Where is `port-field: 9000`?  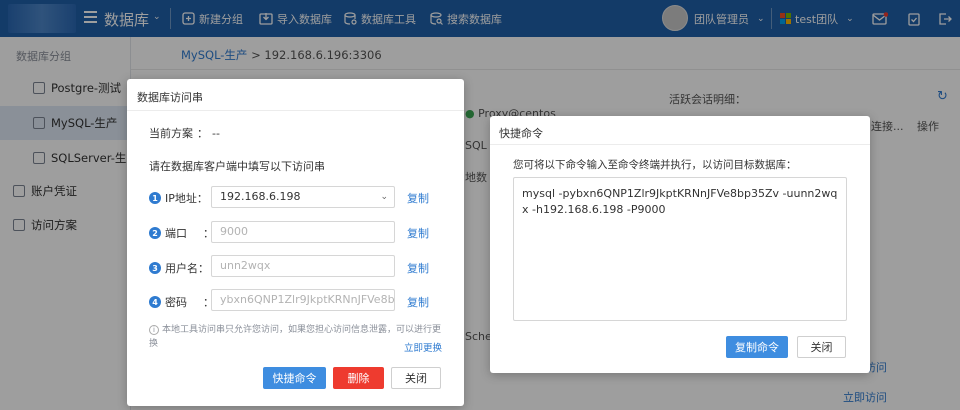 port-field: 9000 is located at coordinates (303, 232).